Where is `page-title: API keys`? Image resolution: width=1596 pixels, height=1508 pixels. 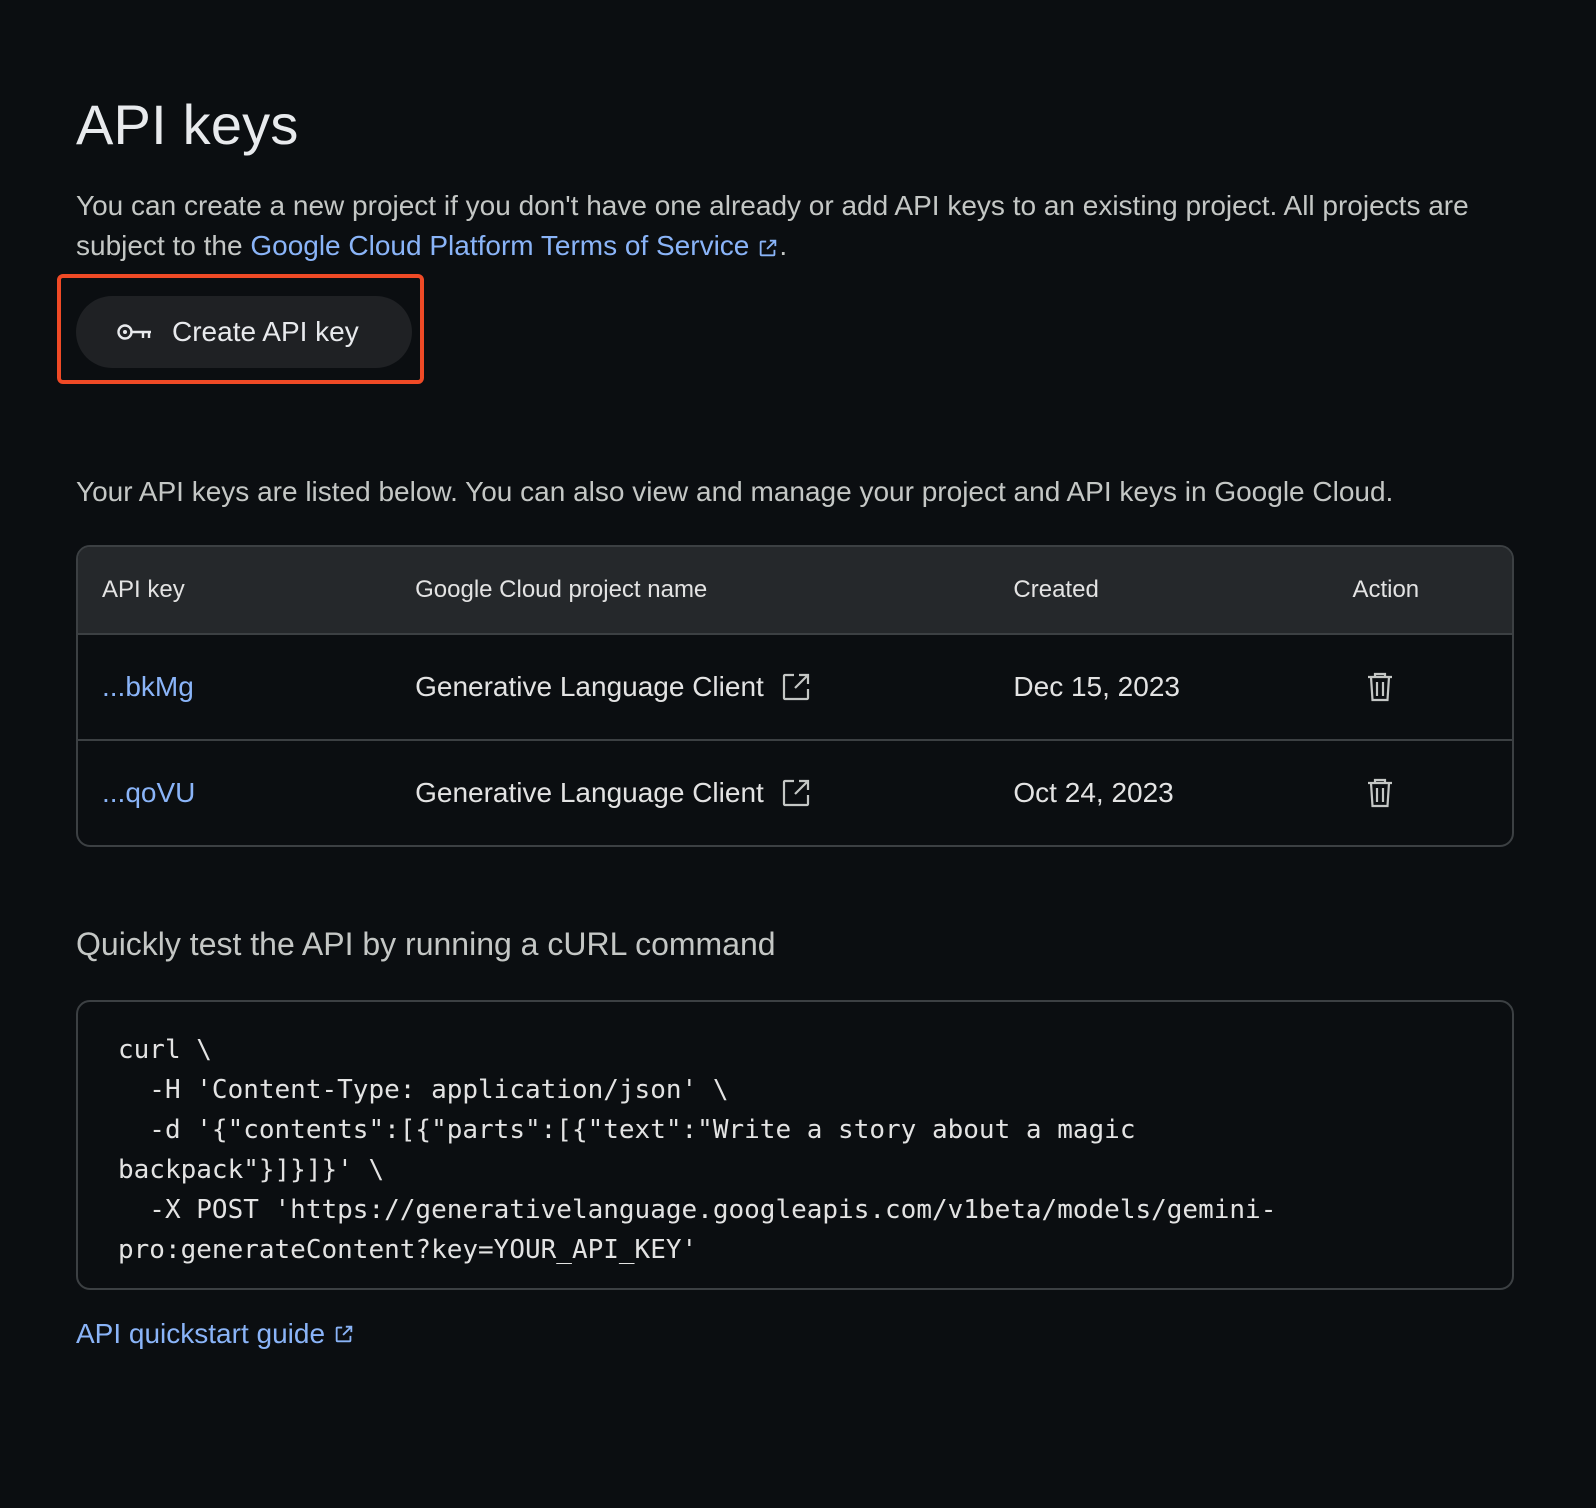 page-title: API keys is located at coordinates (187, 124).